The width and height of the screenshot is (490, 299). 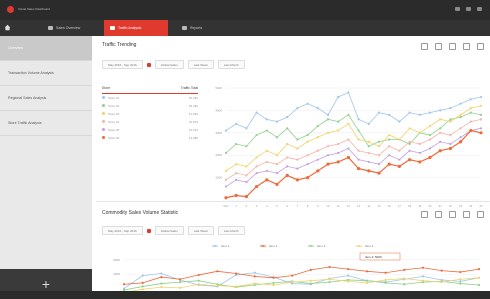 What do you see at coordinates (424, 214) in the screenshot?
I see `refresh-icon` at bounding box center [424, 214].